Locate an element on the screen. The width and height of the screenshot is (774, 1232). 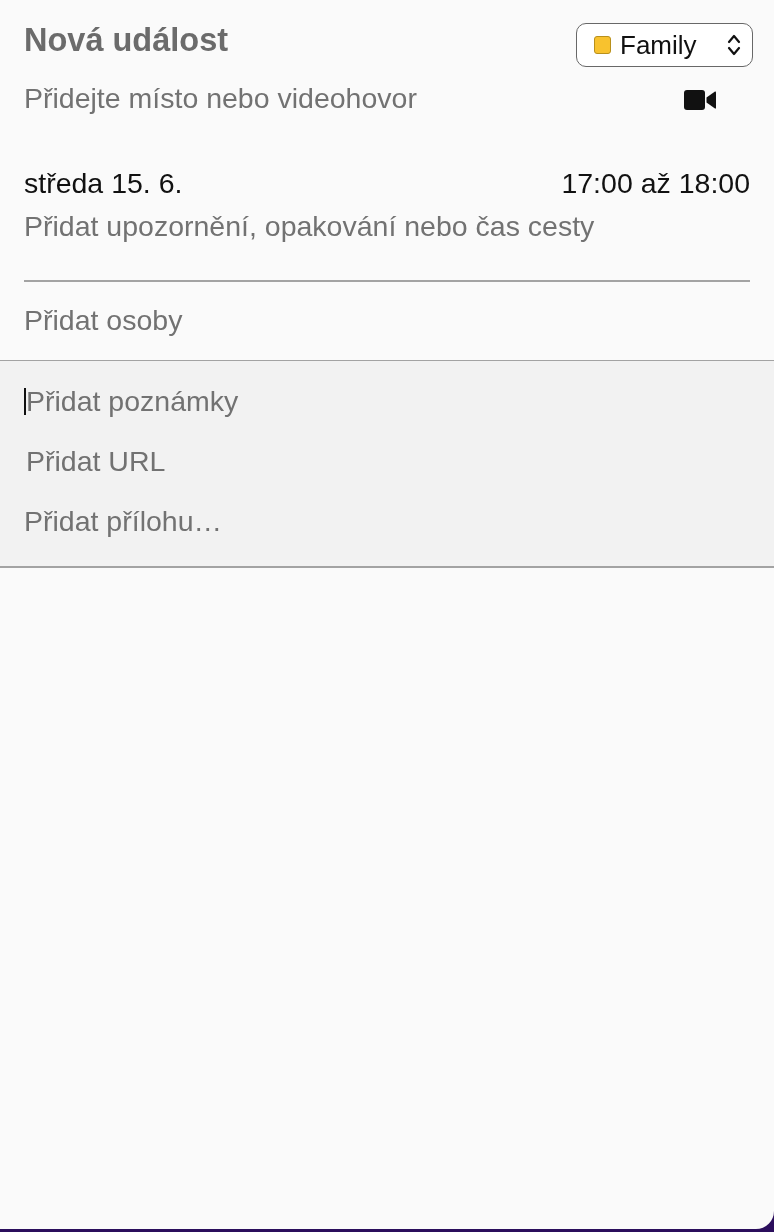
event-date: středa 15. 6. is located at coordinates (103, 183).